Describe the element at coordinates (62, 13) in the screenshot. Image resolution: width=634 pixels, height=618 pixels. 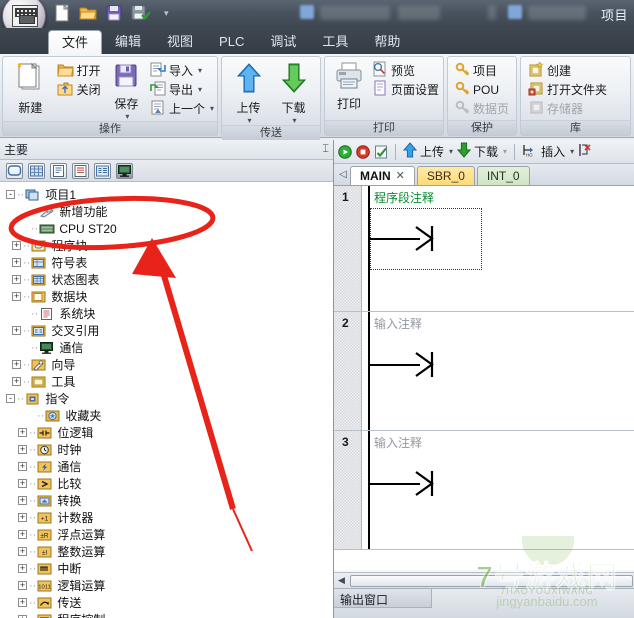
I see `new-icon` at that location.